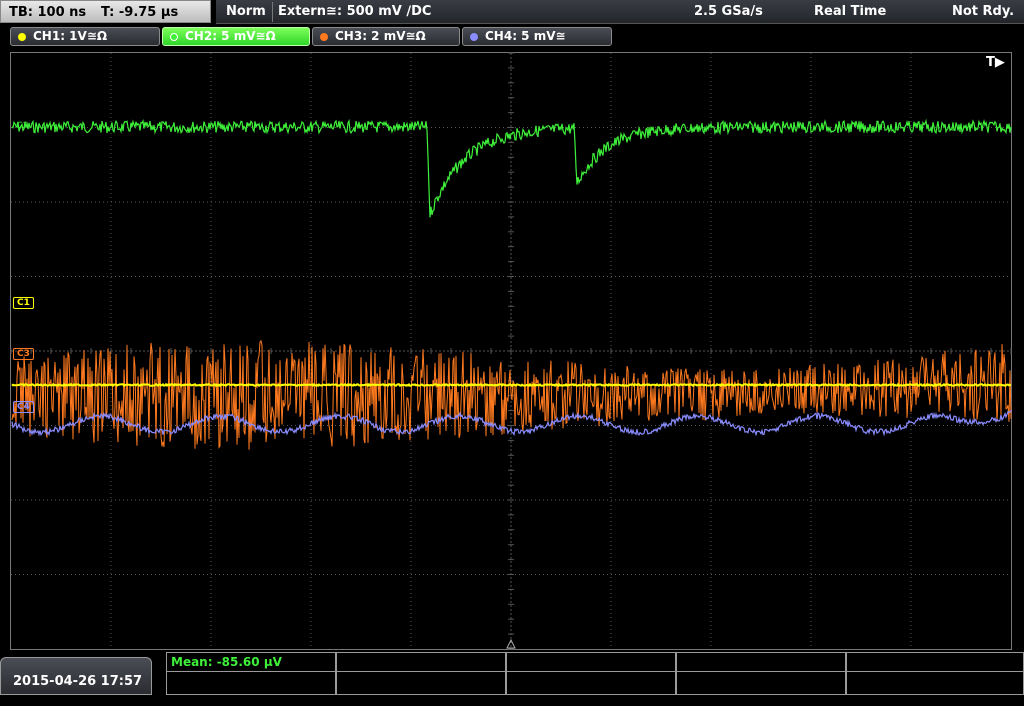 This screenshot has height=706, width=1024. Describe the element at coordinates (23, 354) in the screenshot. I see `ch3-offset-marker: C3` at that location.